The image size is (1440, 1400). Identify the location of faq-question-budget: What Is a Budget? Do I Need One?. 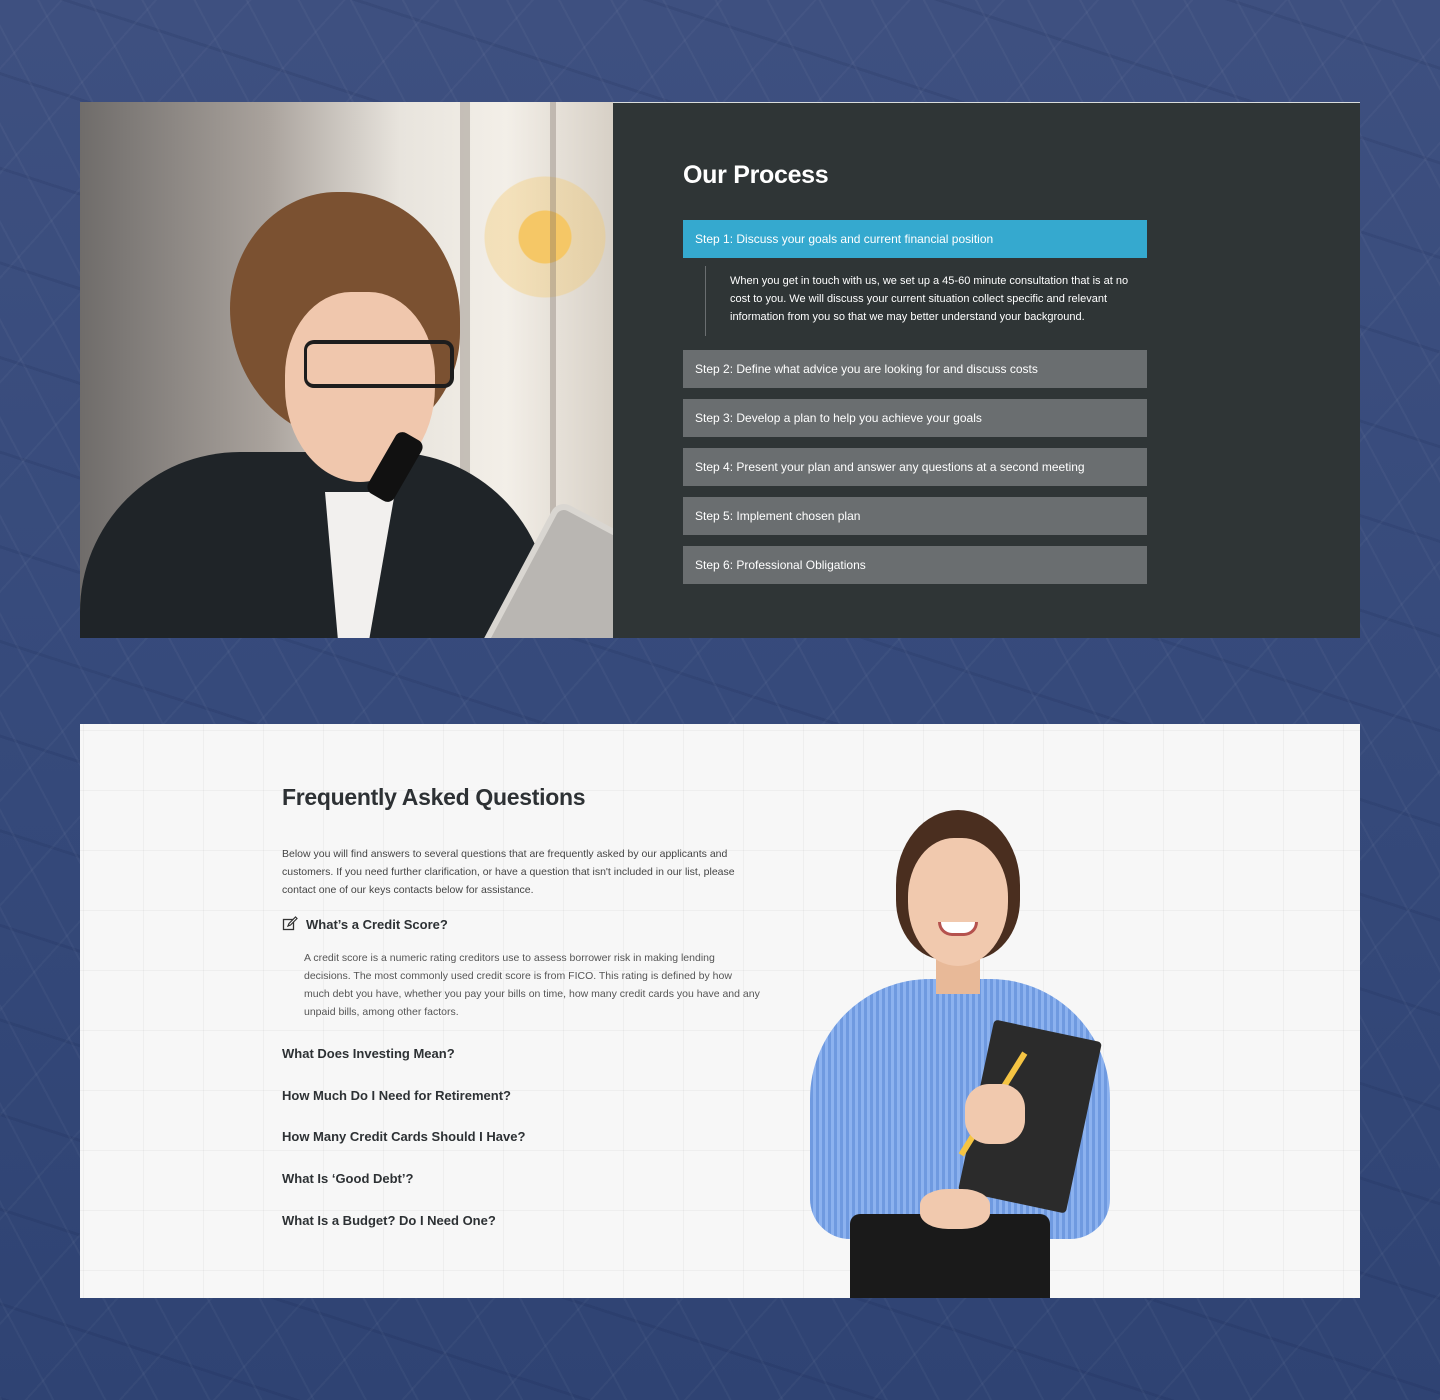
(389, 1220).